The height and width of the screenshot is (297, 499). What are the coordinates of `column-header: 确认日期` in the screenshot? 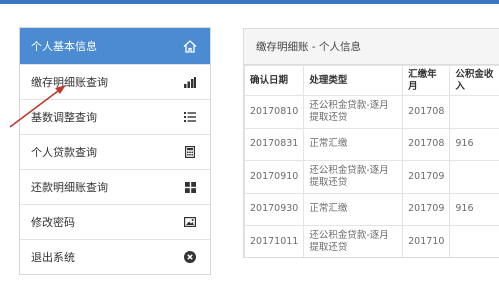 It's located at (274, 80).